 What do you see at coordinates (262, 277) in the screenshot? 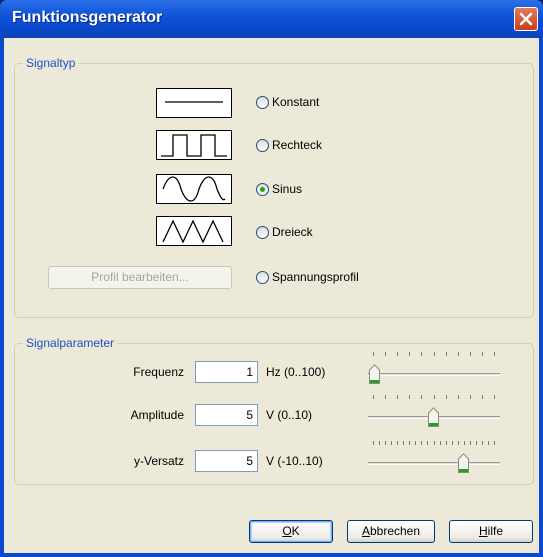
I see `radio-spannungsprofil` at bounding box center [262, 277].